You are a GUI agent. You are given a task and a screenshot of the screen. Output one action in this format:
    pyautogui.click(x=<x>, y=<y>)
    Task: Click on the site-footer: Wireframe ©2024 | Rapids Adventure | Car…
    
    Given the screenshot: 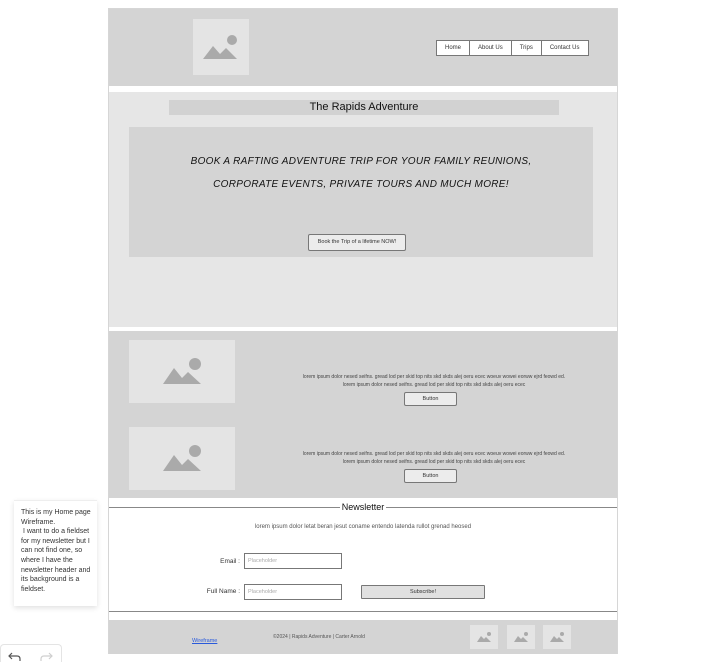 What is the action you would take?
    pyautogui.click(x=363, y=637)
    